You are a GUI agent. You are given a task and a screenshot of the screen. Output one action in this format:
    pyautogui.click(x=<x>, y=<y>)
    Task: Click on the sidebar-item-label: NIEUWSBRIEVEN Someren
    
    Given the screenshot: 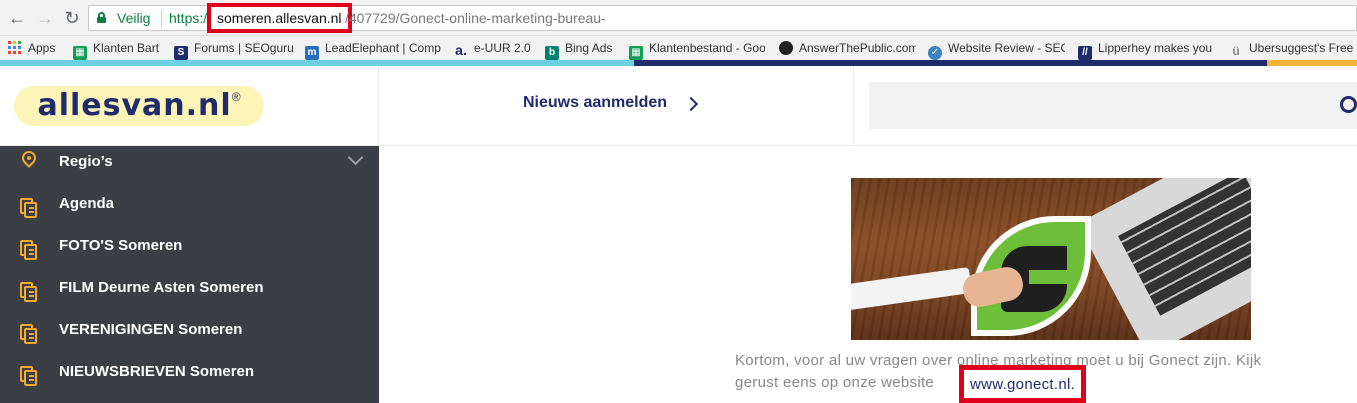 What is the action you would take?
    pyautogui.click(x=157, y=371)
    